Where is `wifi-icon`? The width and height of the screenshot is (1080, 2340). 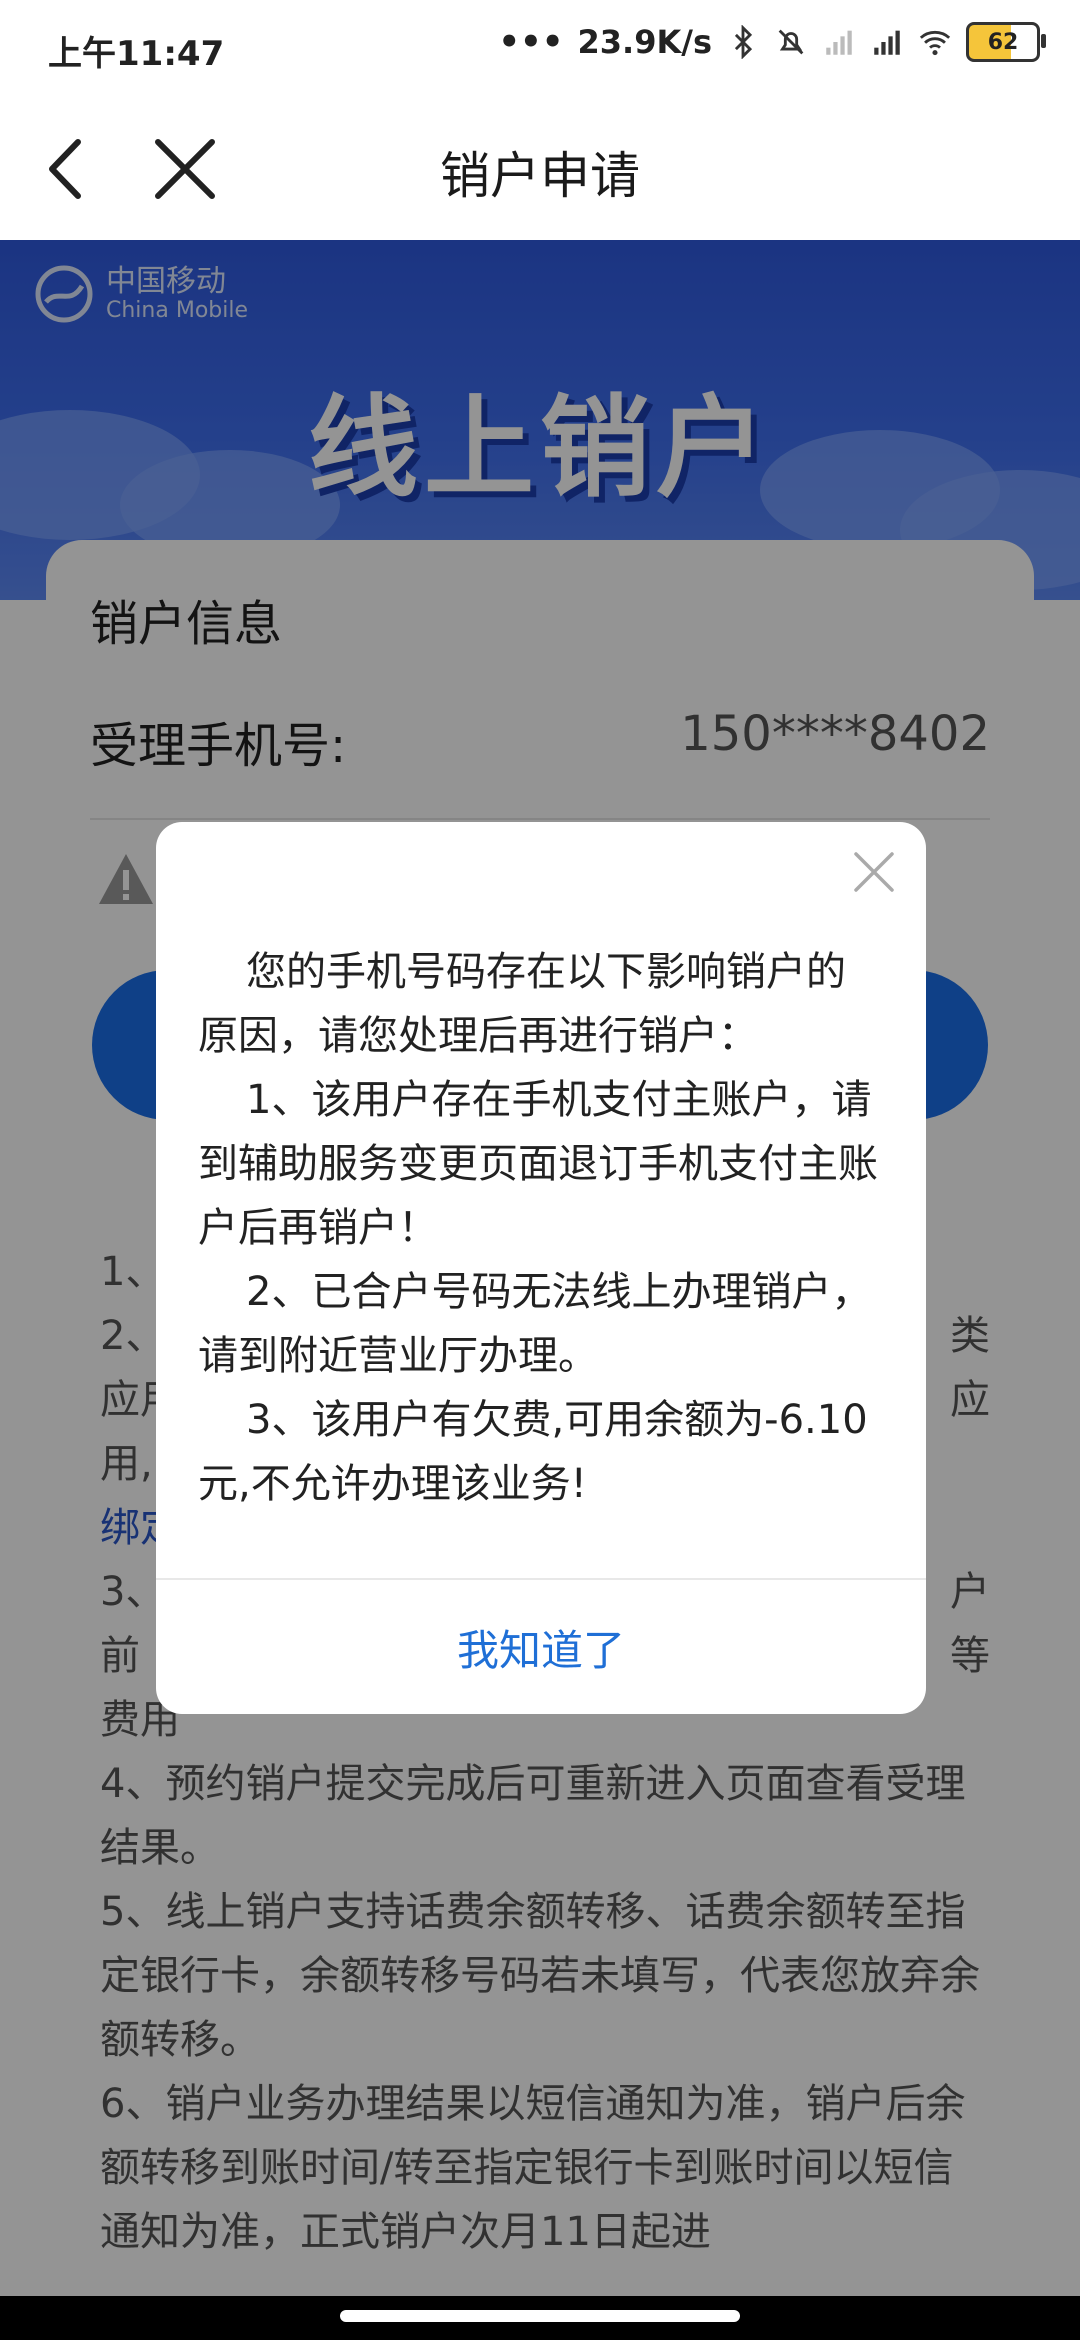
wifi-icon is located at coordinates (935, 43).